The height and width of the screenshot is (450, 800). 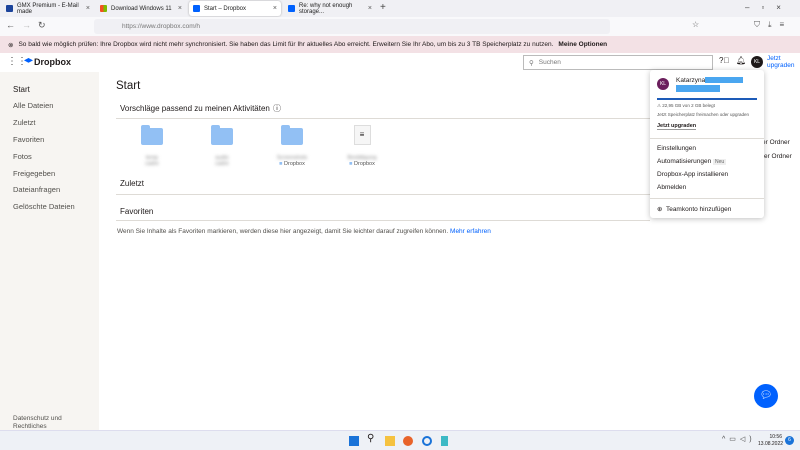 I want to click on windows-start-icon, so click(x=354, y=441).